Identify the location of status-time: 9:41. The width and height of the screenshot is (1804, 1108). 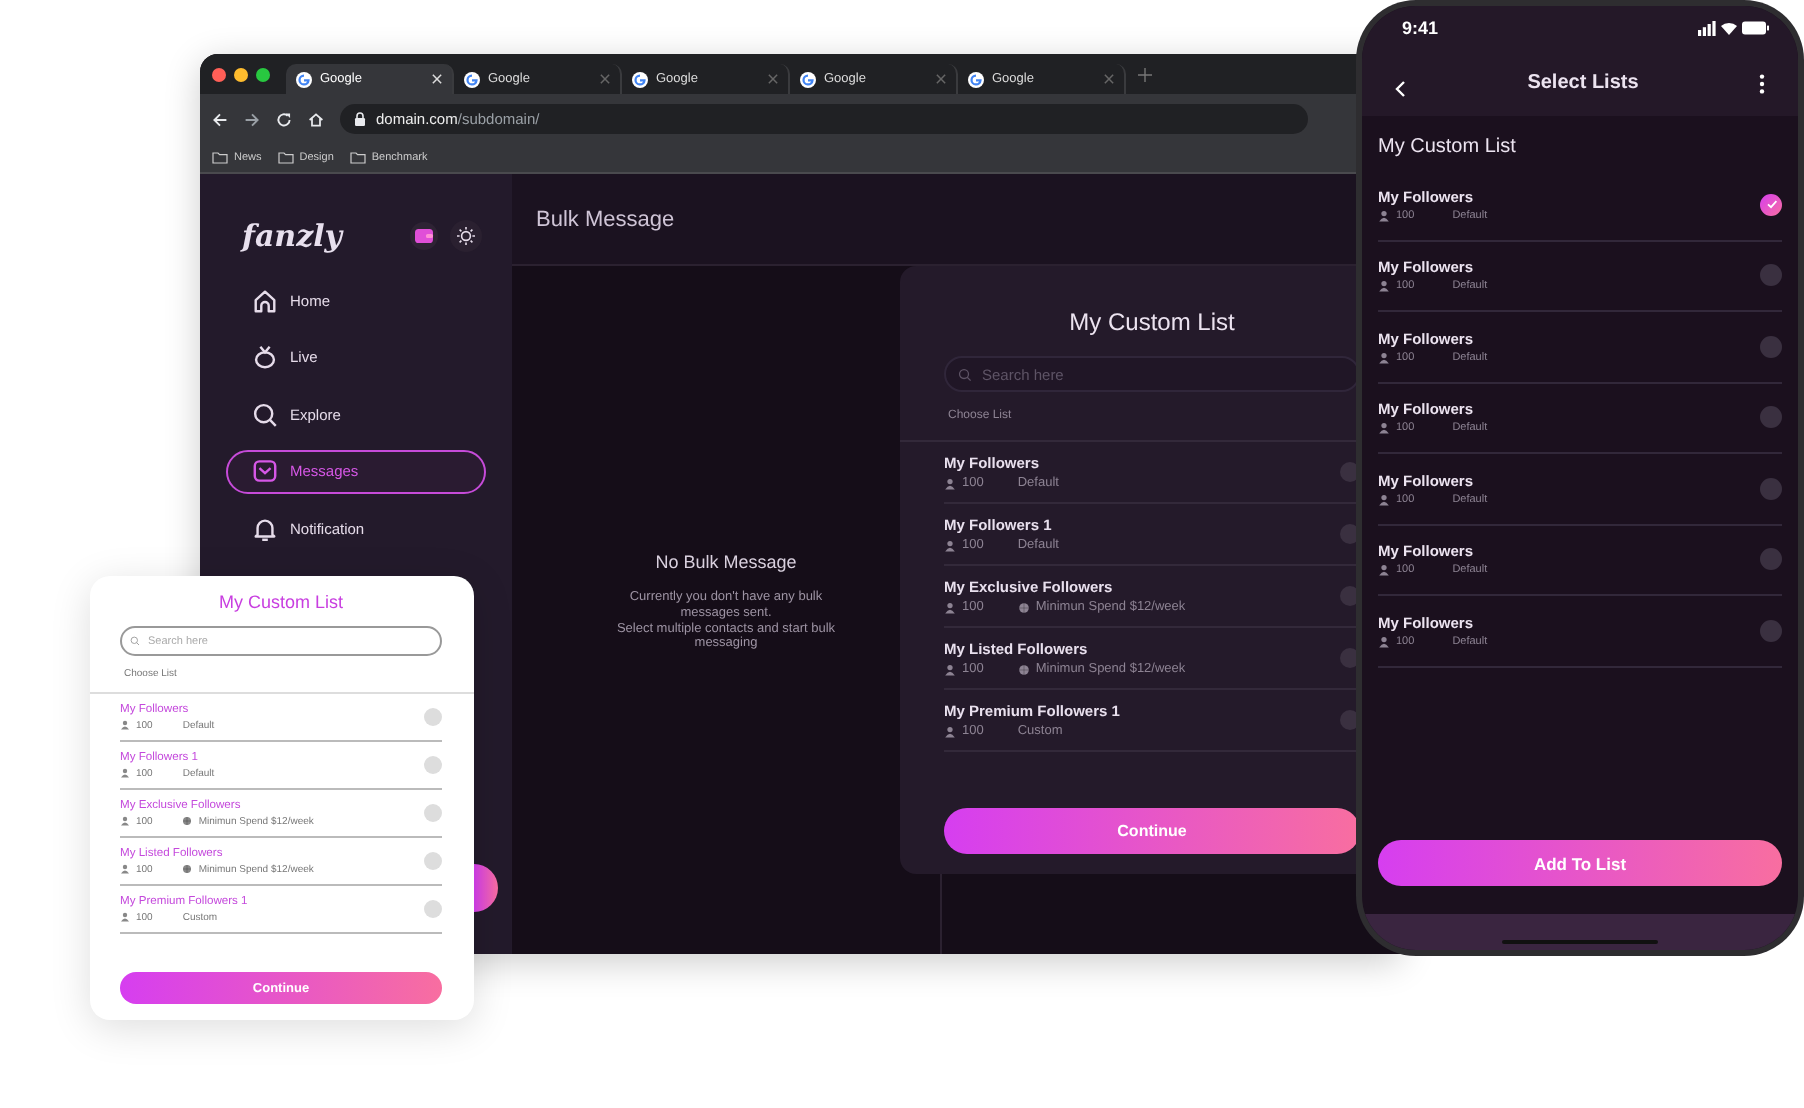
(1421, 28).